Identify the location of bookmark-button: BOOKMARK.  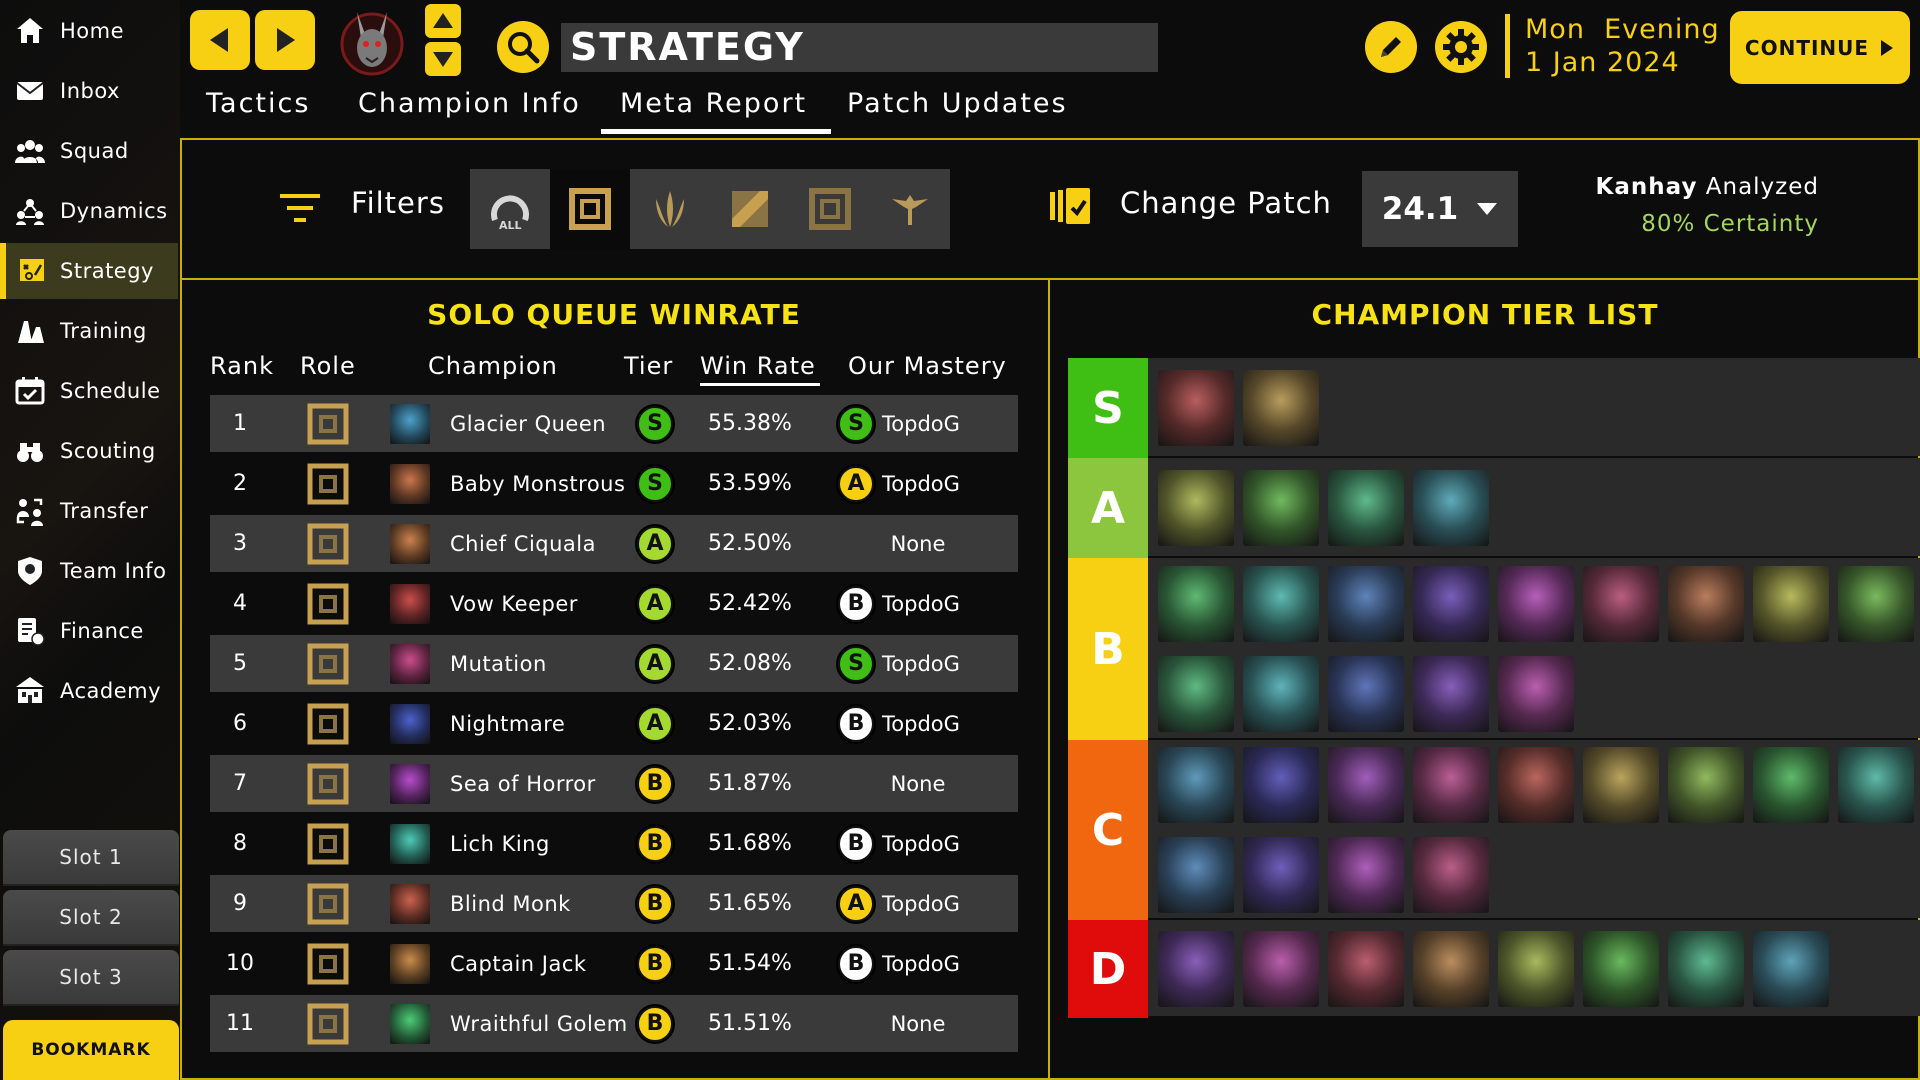
(91, 1050).